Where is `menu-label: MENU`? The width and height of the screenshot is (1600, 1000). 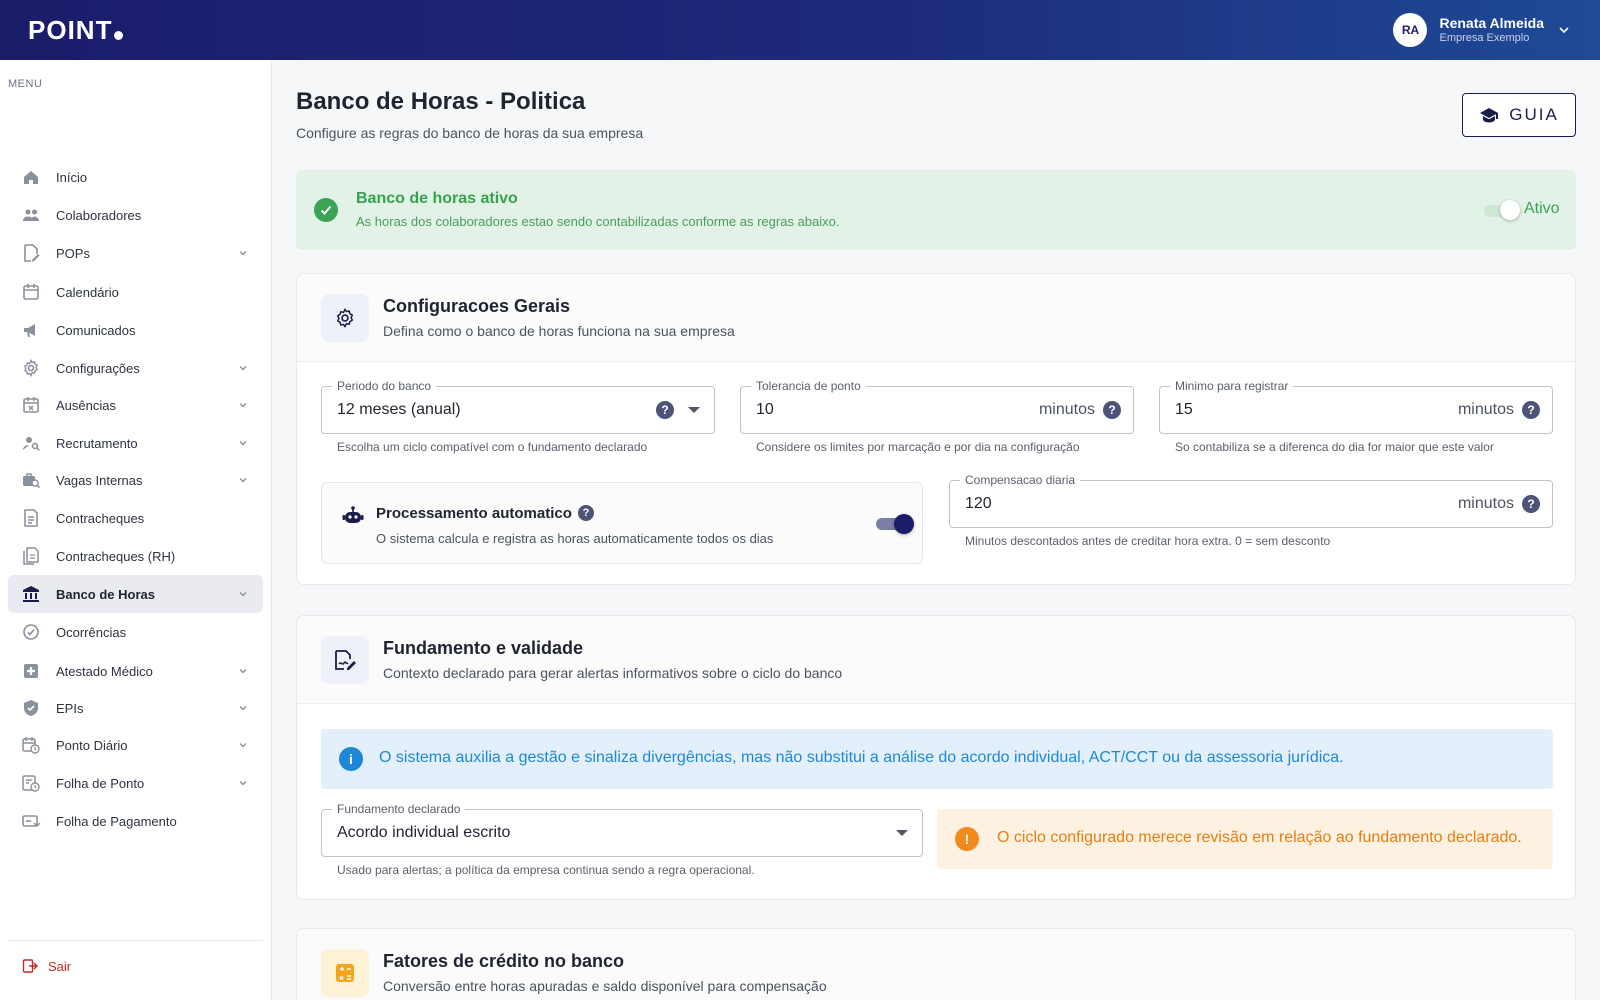
menu-label: MENU is located at coordinates (25, 84).